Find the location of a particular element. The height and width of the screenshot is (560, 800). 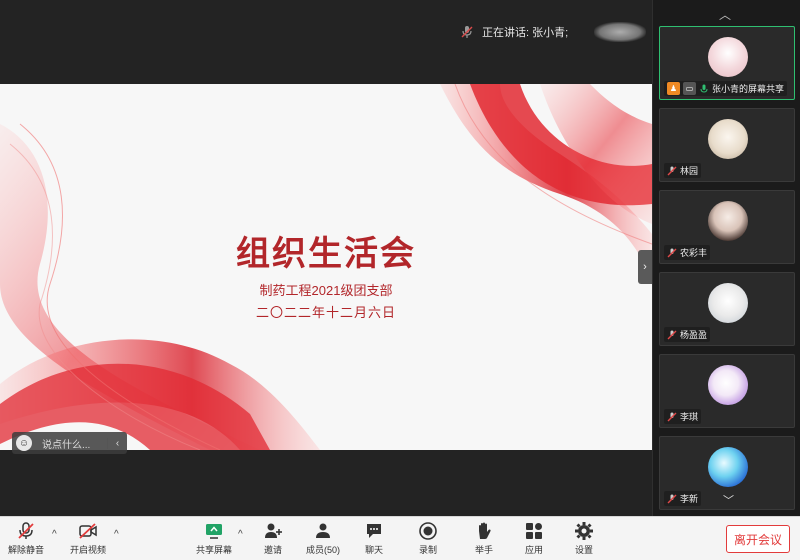

participant-name: 杨盈盈 is located at coordinates (694, 335).